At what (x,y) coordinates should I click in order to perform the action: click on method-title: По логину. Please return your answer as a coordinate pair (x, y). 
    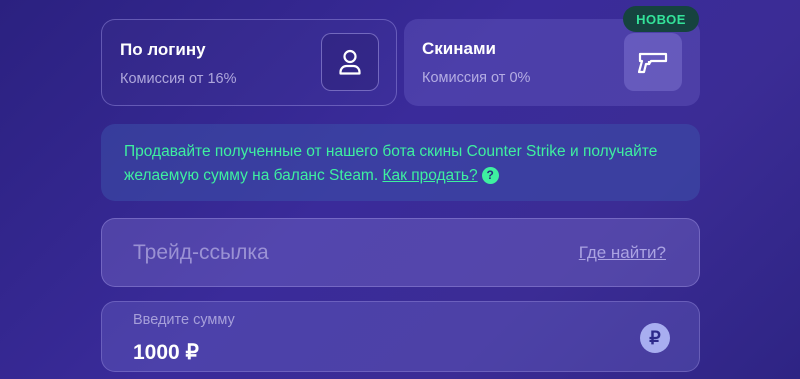
    Looking at the image, I should click on (163, 49).